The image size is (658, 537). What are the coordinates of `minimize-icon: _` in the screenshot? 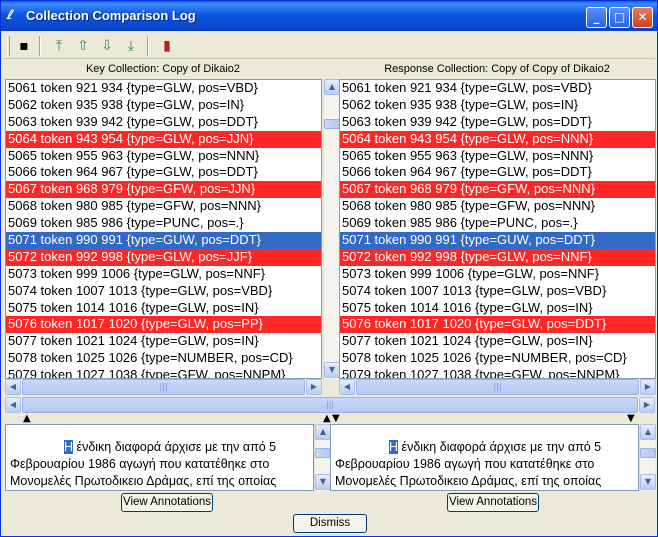 It's located at (596, 17).